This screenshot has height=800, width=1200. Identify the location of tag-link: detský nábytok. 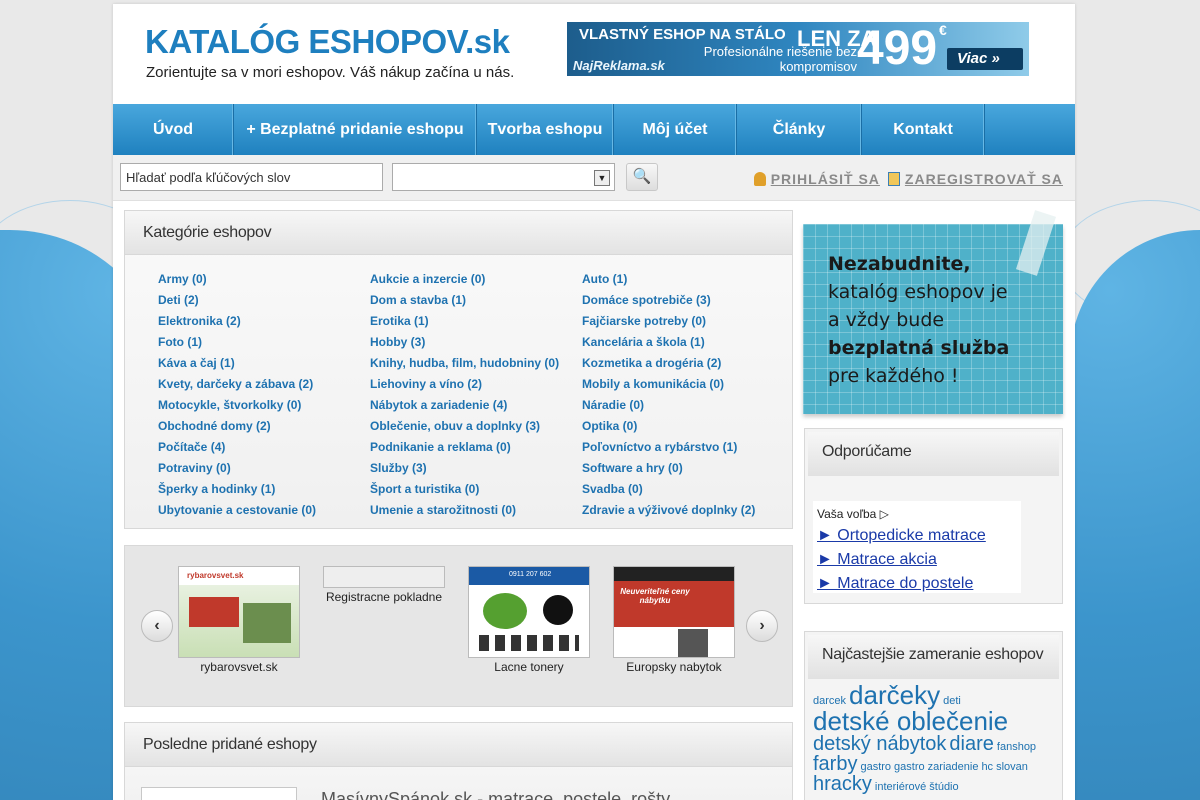
(879, 744).